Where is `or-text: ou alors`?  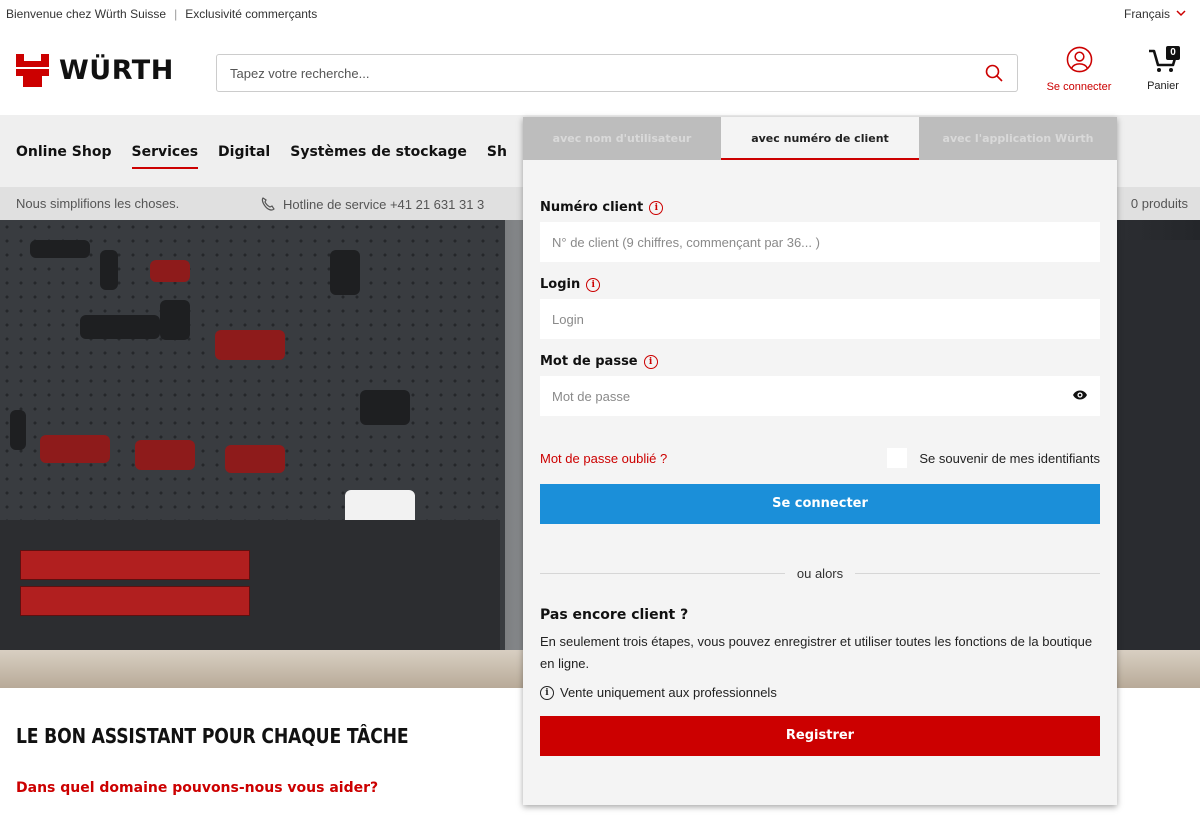
or-text: ou alors is located at coordinates (820, 573).